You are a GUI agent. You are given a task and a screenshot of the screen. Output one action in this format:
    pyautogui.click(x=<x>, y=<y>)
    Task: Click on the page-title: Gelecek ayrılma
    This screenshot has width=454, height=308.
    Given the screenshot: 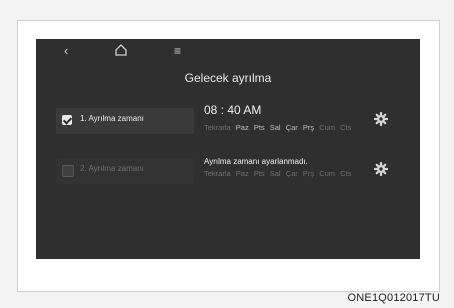 What is the action you would take?
    pyautogui.click(x=228, y=78)
    